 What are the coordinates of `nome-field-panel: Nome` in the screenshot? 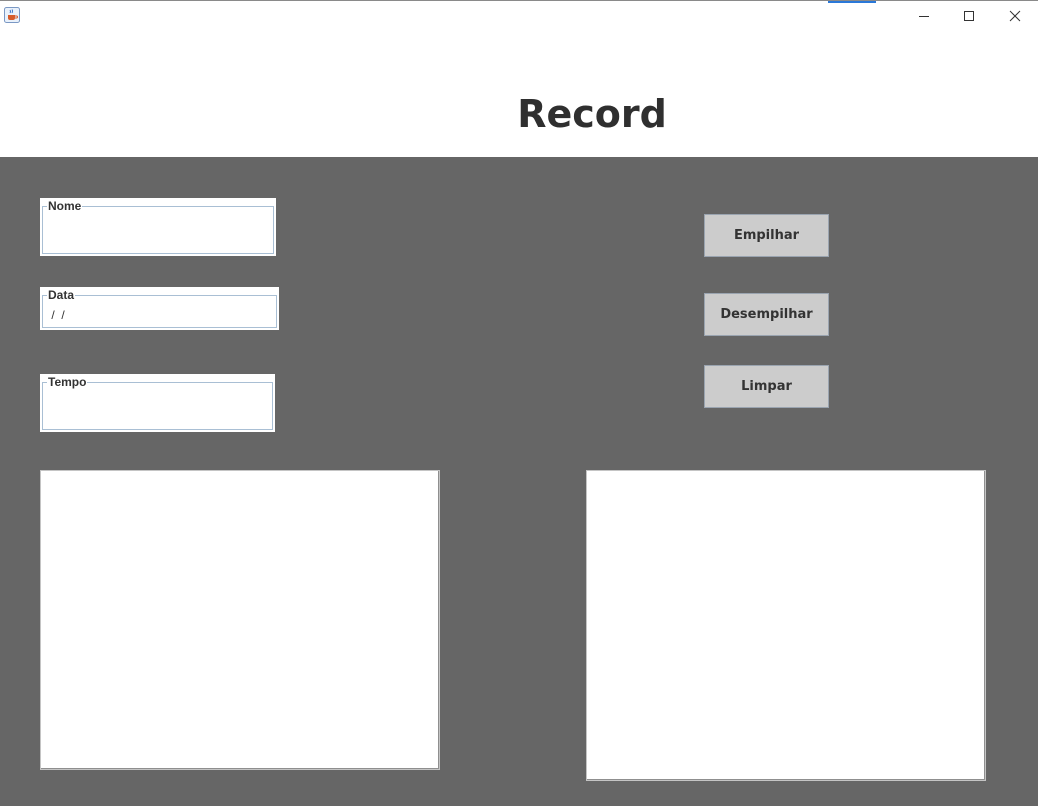 It's located at (158, 227).